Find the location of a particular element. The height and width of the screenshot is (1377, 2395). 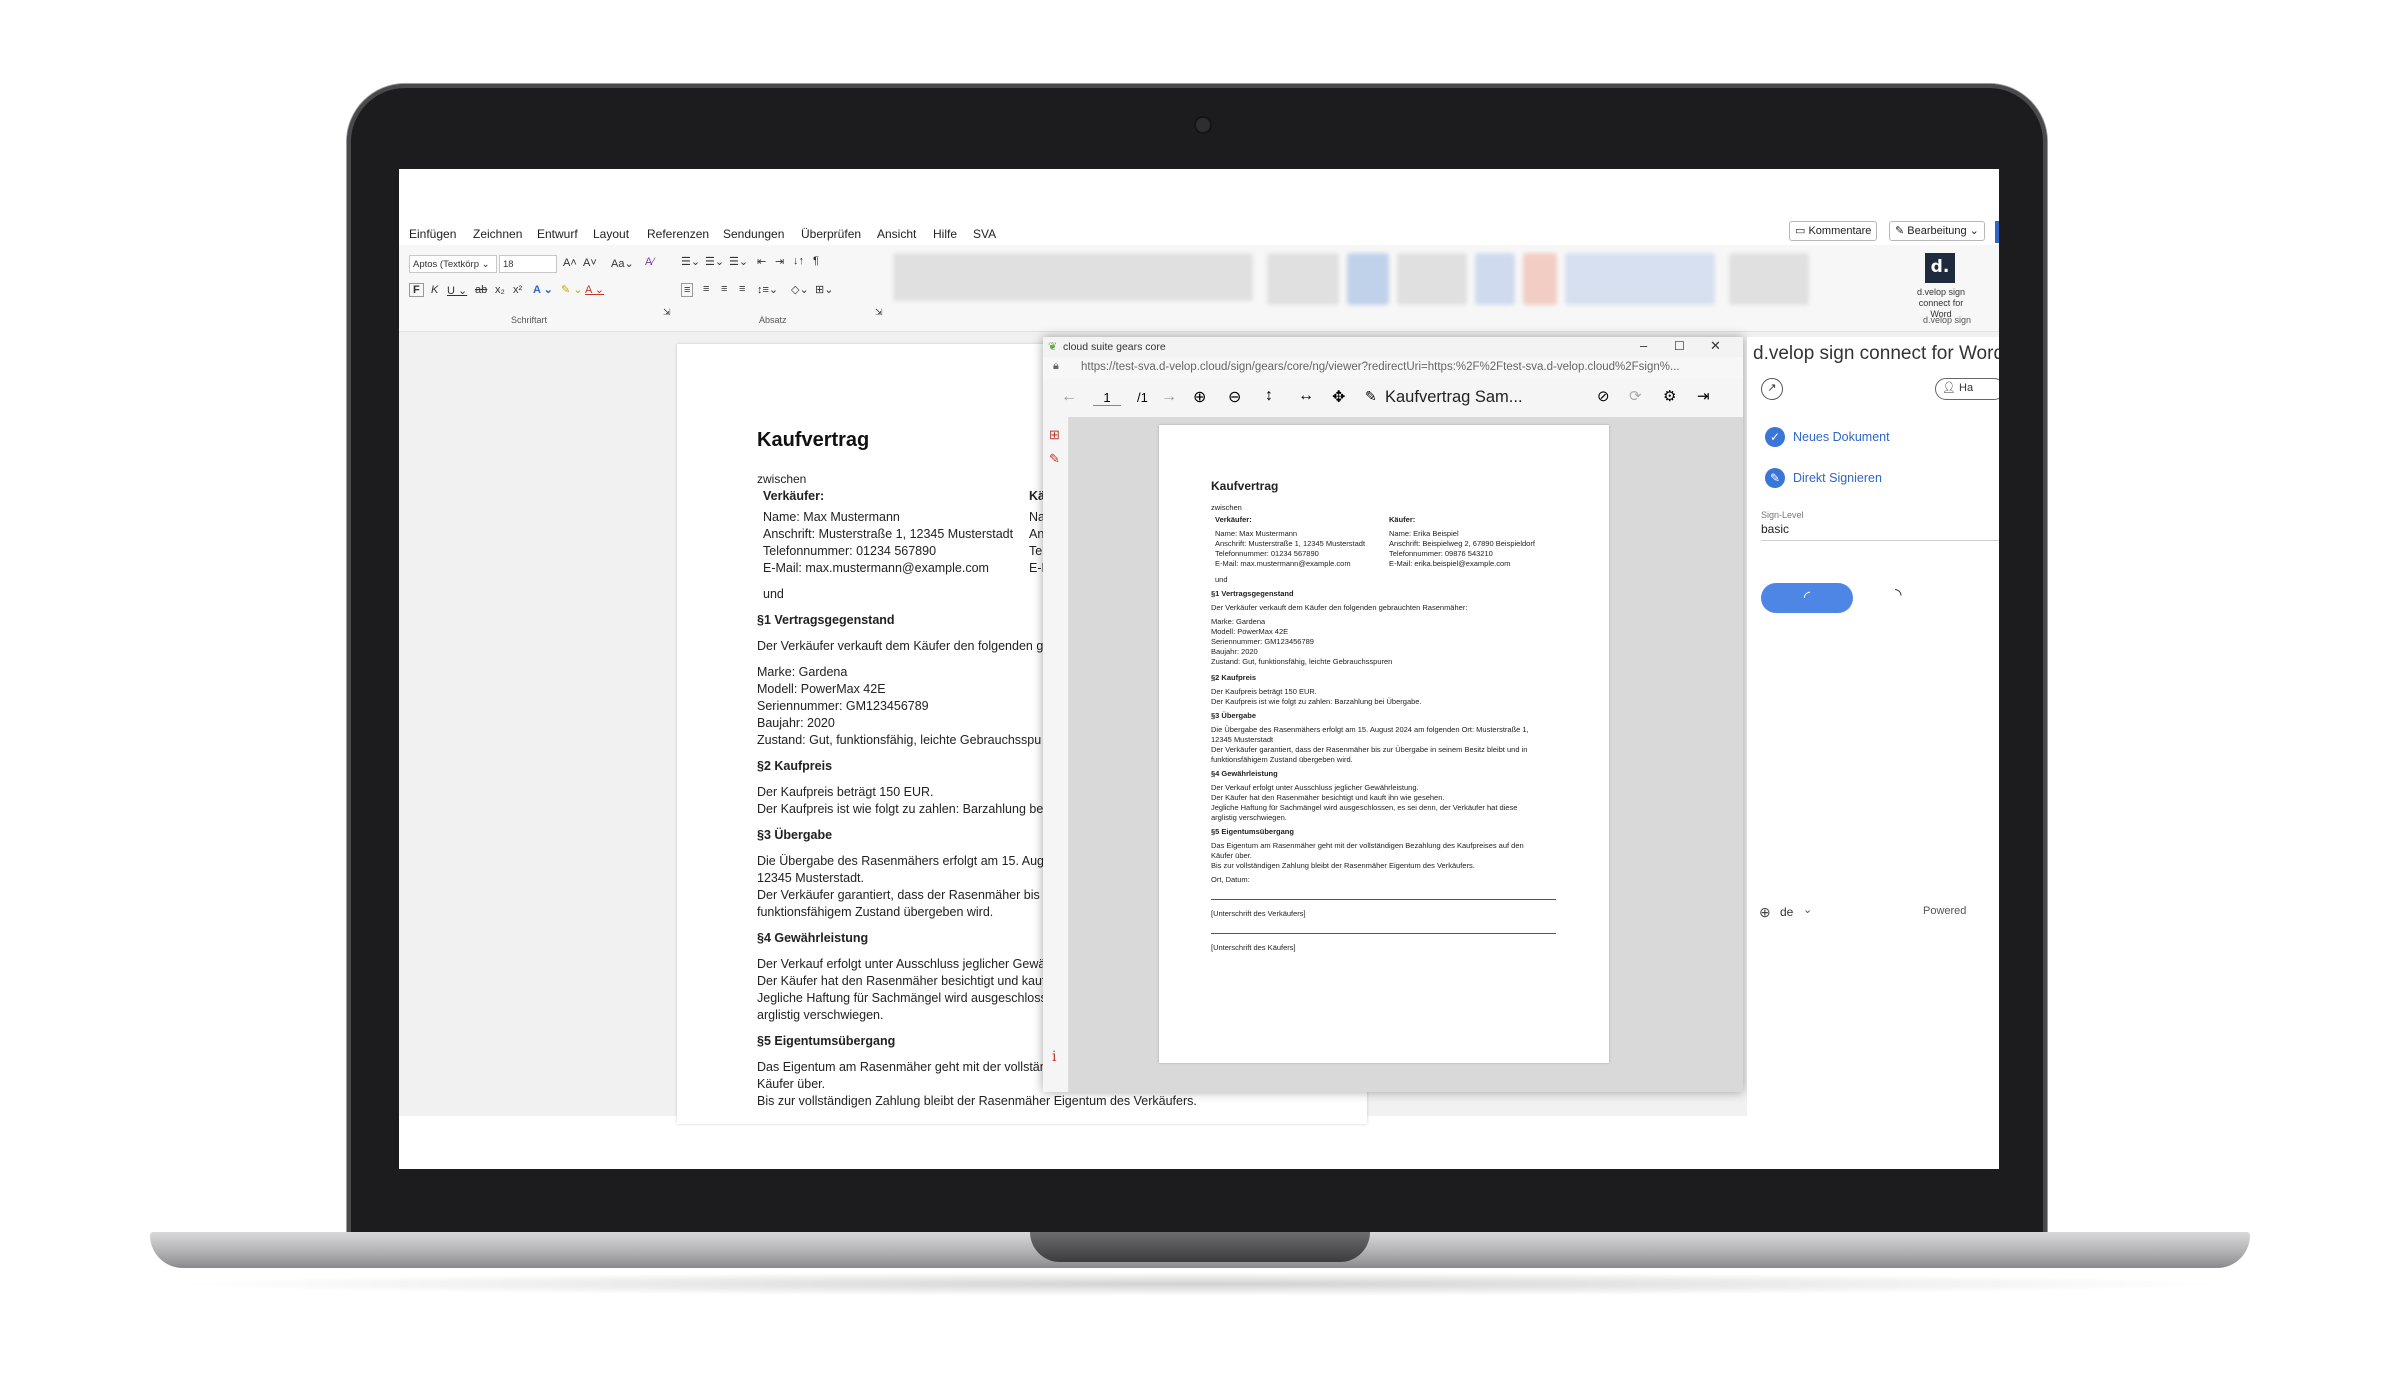

superscript-icon: x² is located at coordinates (517, 290).